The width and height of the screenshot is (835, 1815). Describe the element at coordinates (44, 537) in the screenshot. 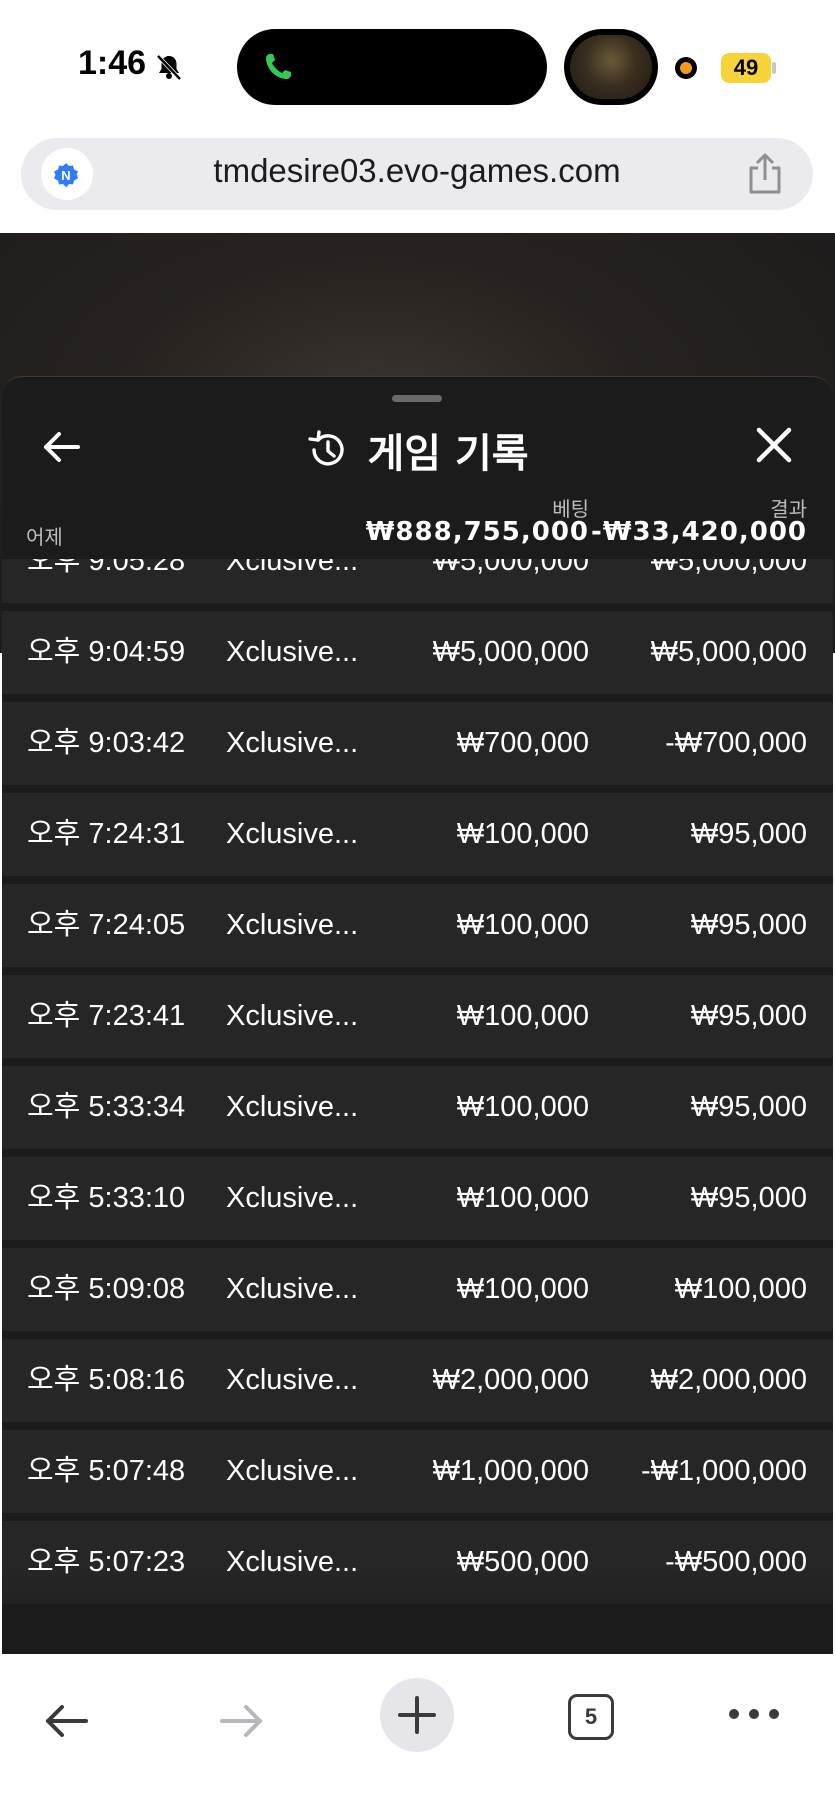

I see `date-group-label: 어제` at that location.